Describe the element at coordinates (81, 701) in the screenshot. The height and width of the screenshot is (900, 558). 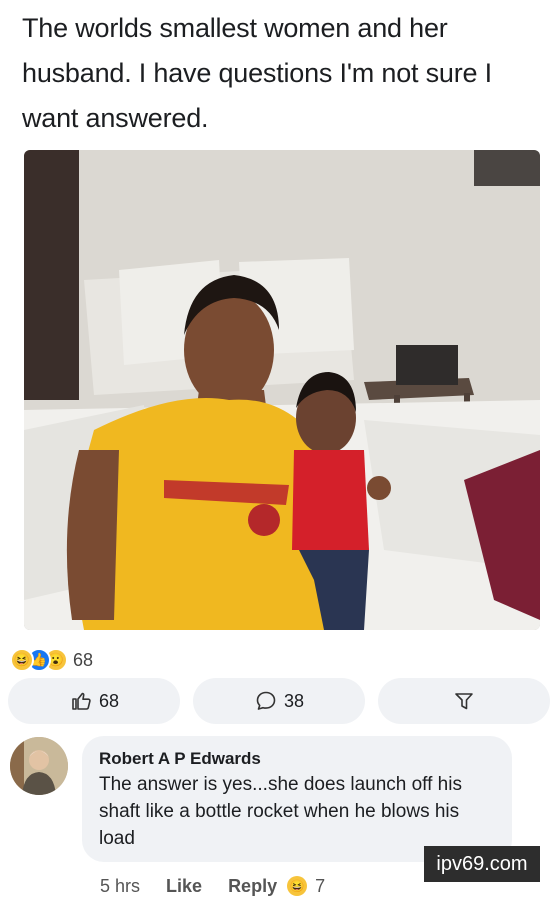
I see `thumbs-up-icon` at that location.